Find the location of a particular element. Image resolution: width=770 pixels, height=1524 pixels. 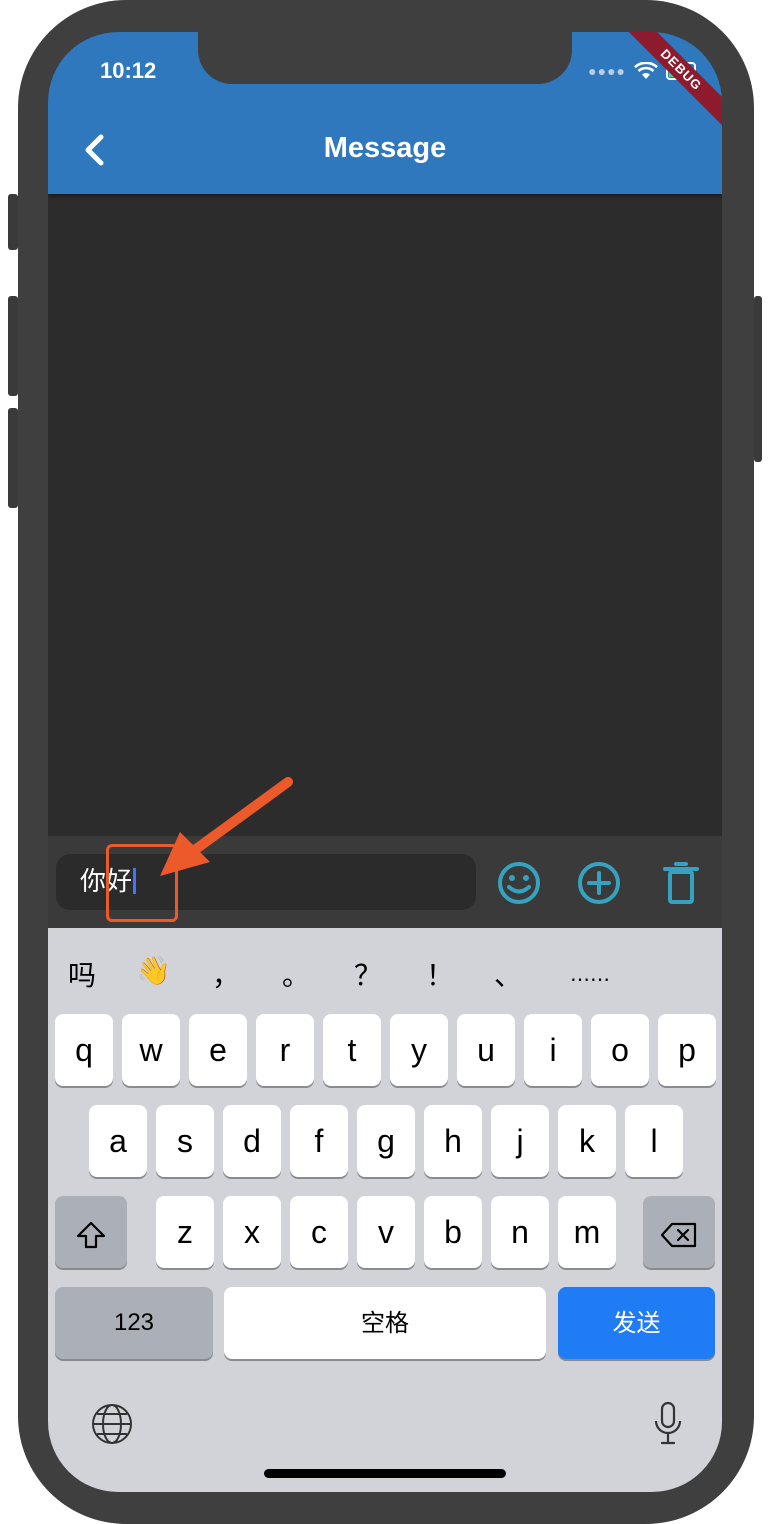

key-r: r is located at coordinates (285, 1050).